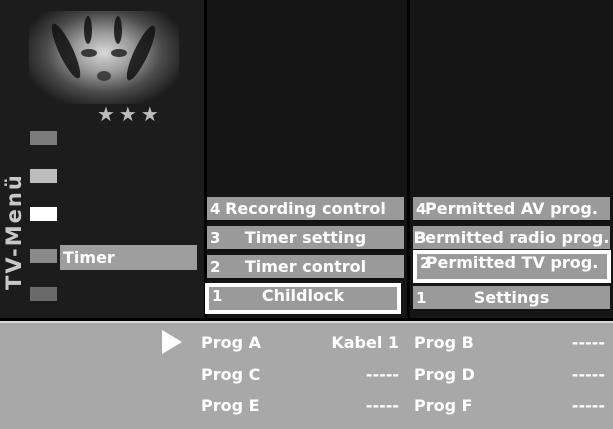 Image resolution: width=613 pixels, height=429 pixels. I want to click on menu-label: Settings, so click(511, 297).